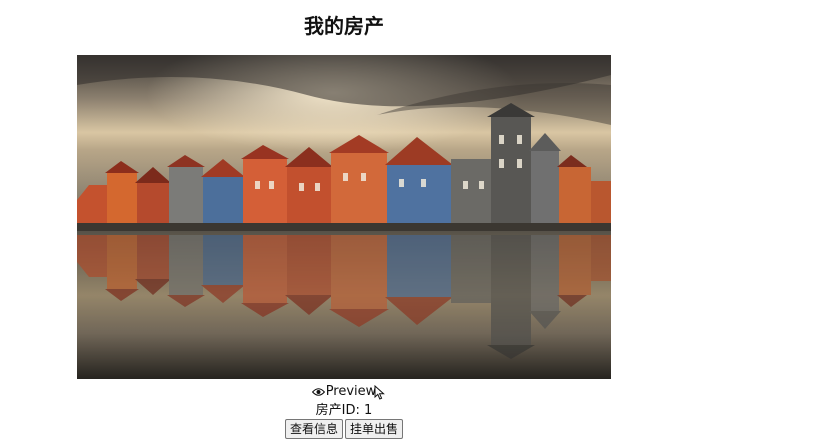 This screenshot has width=832, height=440. Describe the element at coordinates (374, 429) in the screenshot. I see `list-for-sale-button: 挂单出售` at that location.